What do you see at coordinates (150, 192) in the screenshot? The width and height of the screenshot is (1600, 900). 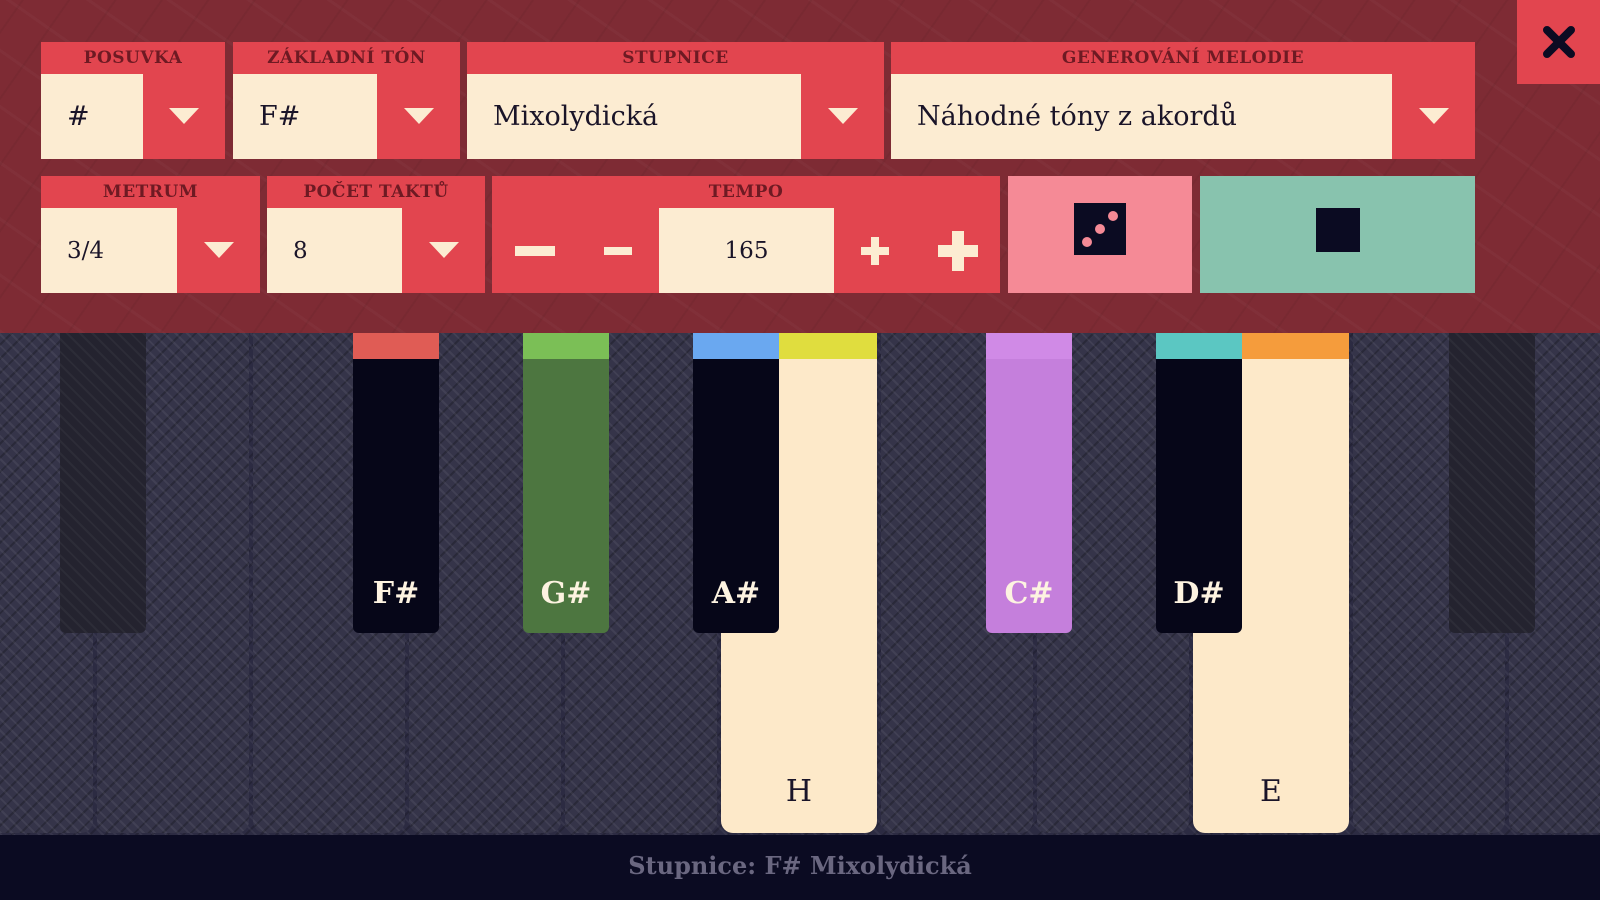 I see `metrum-label: METRUM` at bounding box center [150, 192].